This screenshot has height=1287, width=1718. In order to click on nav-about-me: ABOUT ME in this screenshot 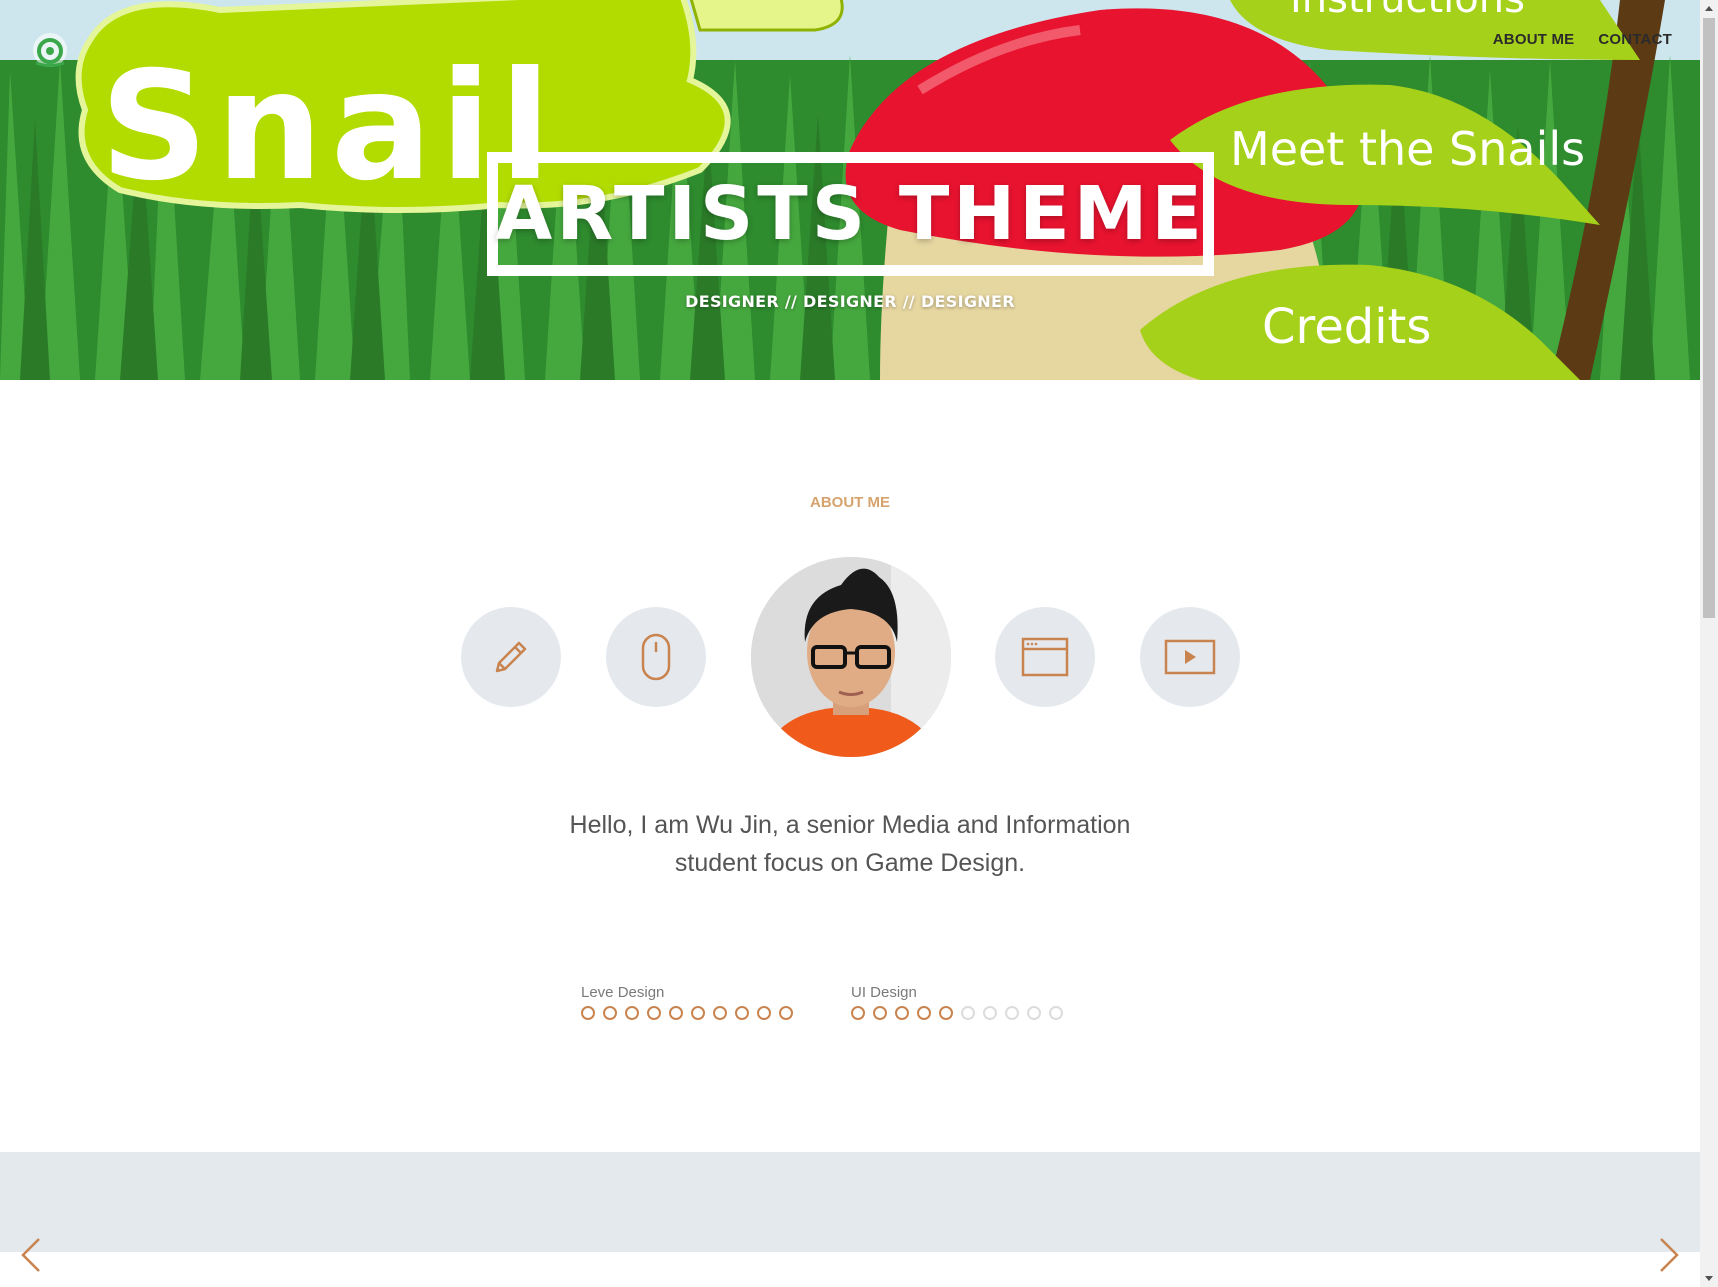, I will do `click(1534, 39)`.